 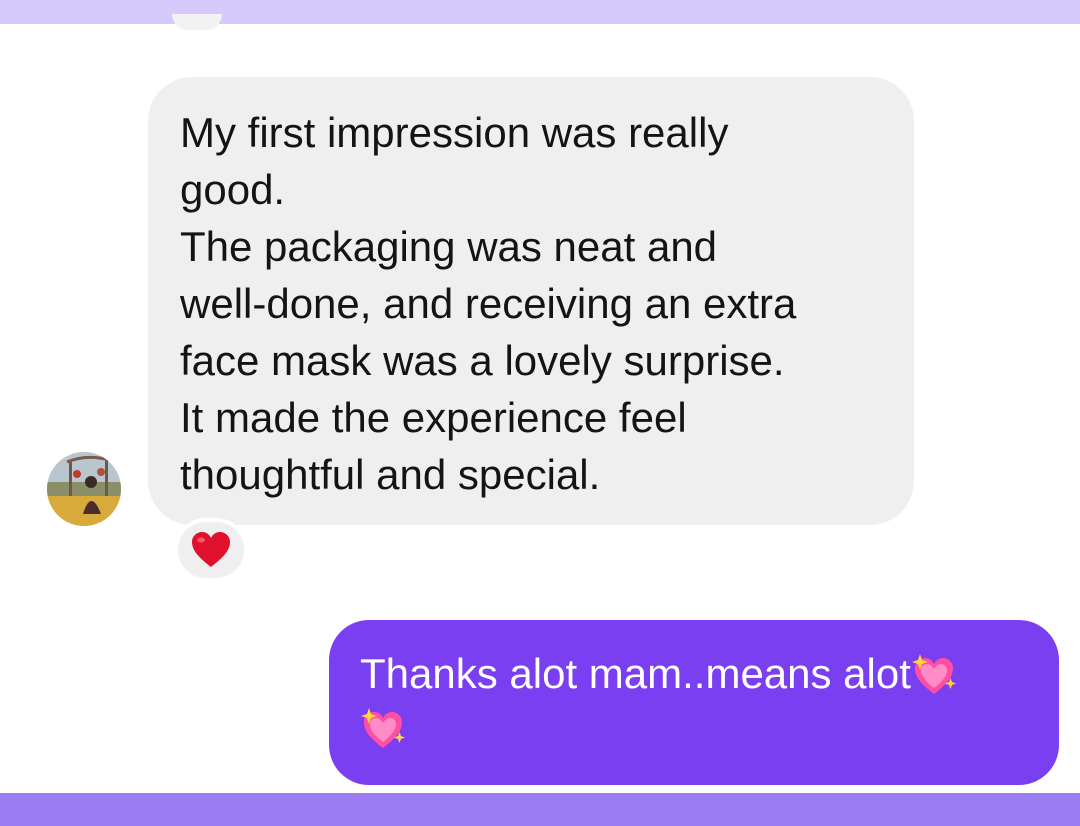 What do you see at coordinates (540, 809) in the screenshot?
I see `bottom-band` at bounding box center [540, 809].